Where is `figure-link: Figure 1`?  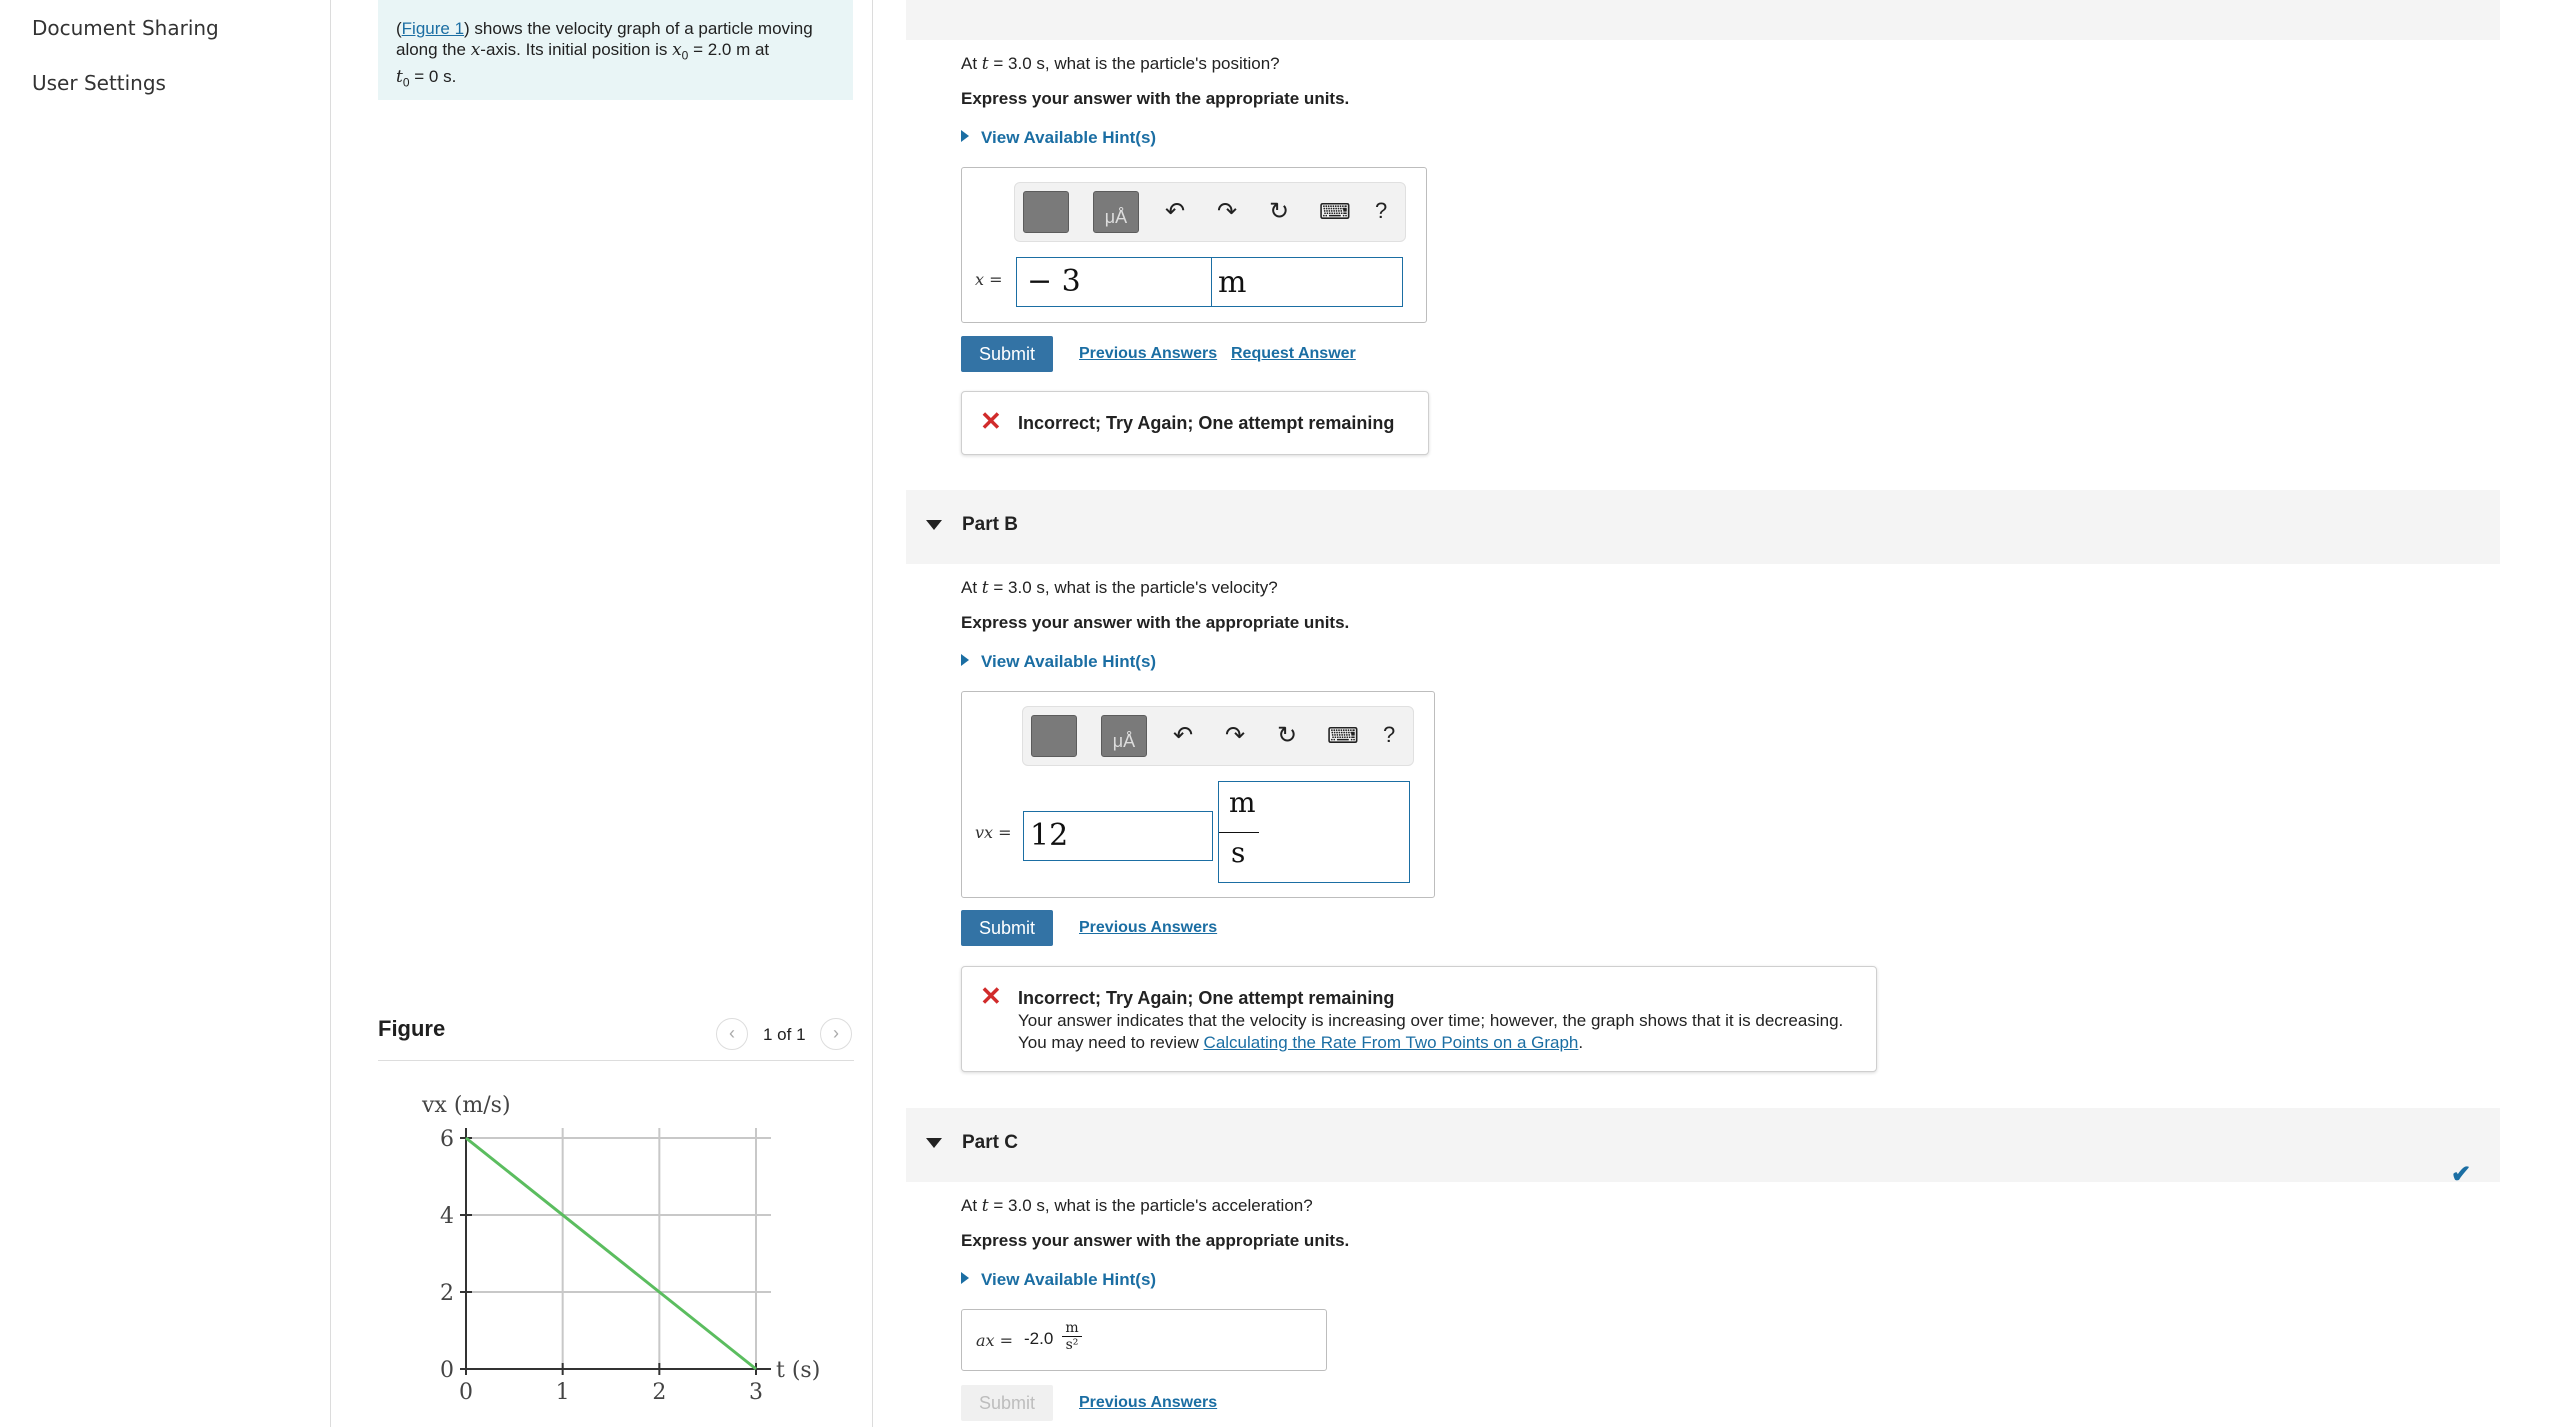 figure-link: Figure 1 is located at coordinates (433, 28).